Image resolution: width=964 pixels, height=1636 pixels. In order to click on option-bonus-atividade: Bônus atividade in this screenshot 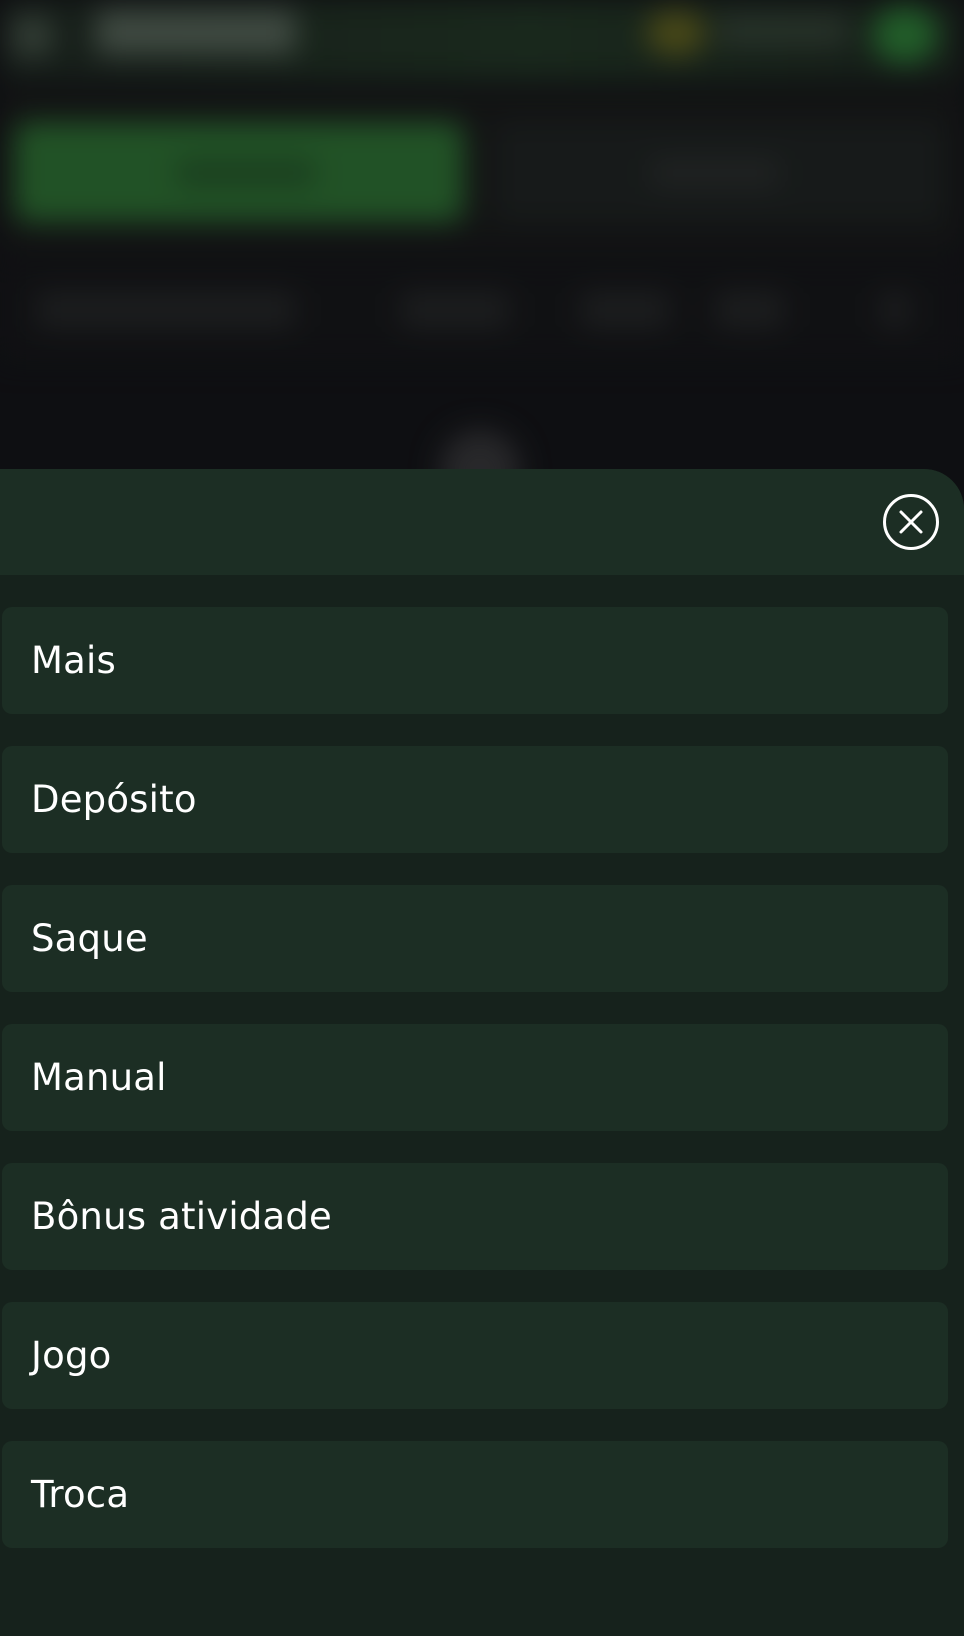, I will do `click(475, 1216)`.